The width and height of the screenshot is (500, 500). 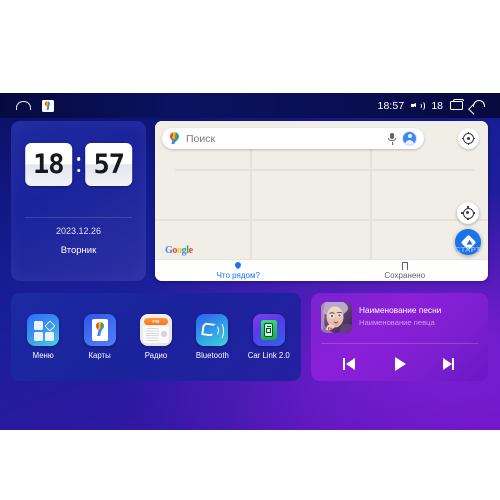 I want to click on clock-hours: 18, so click(x=48, y=164).